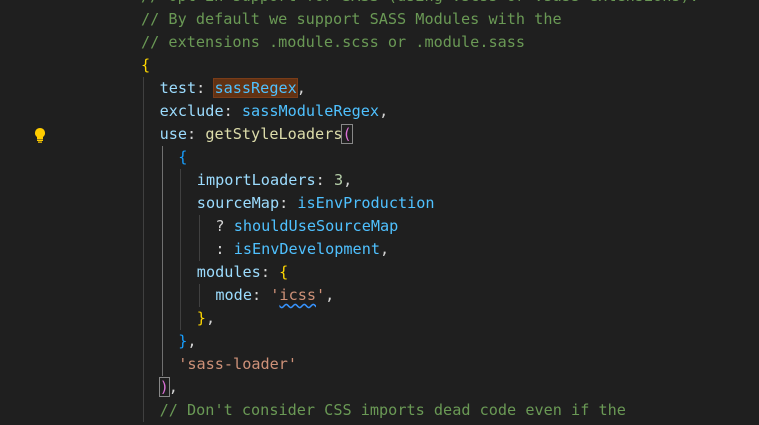 Image resolution: width=759 pixels, height=425 pixels. I want to click on code-line: ),, so click(379, 387).